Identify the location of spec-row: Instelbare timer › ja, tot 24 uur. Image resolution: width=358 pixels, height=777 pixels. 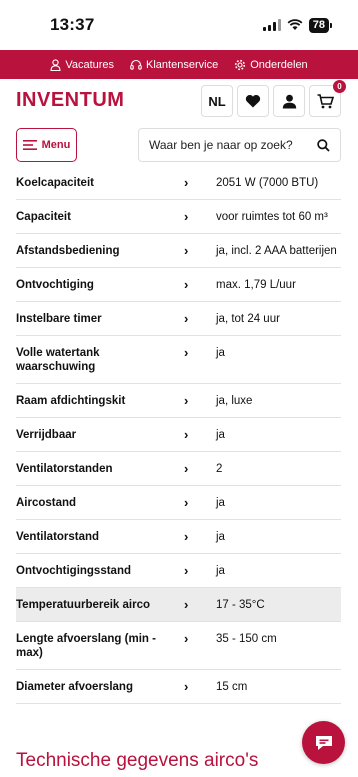
(178, 319).